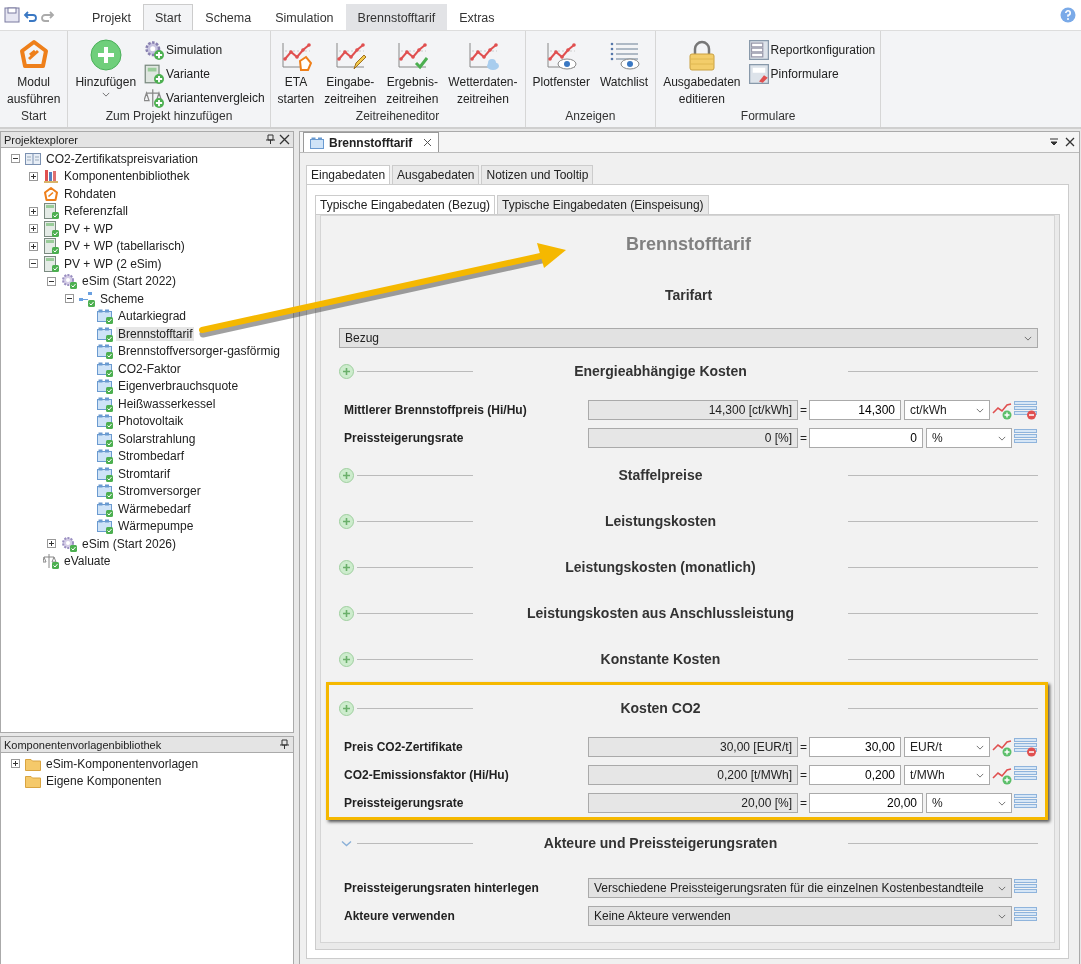 Image resolution: width=1081 pixels, height=964 pixels. Describe the element at coordinates (403, 747) in the screenshot. I see `field-label: Preis CO2-Zertifikate` at that location.